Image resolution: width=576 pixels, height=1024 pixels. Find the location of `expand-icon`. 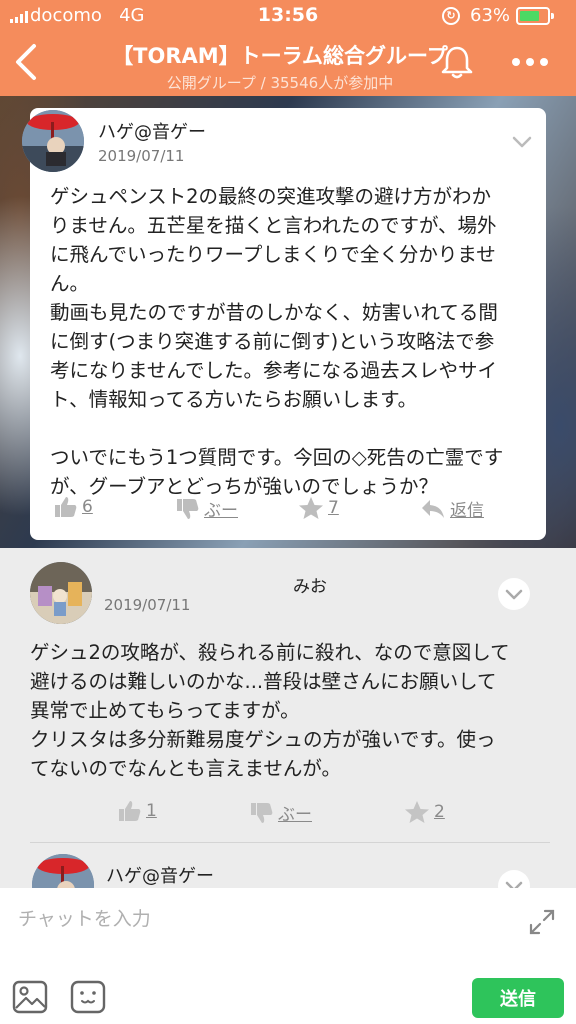

expand-icon is located at coordinates (542, 922).